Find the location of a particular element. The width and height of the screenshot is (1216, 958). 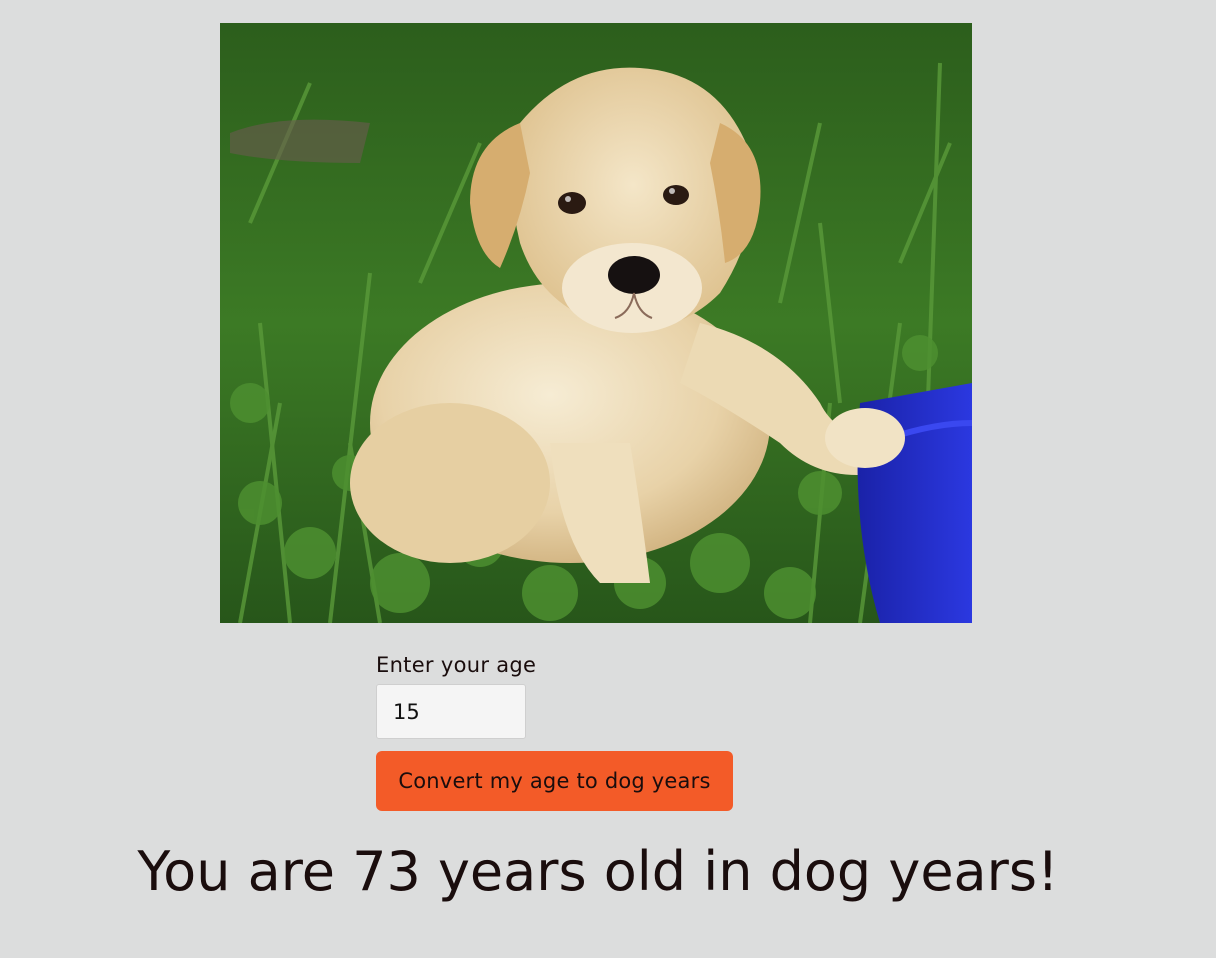

age-label: Enter your age is located at coordinates (456, 665).